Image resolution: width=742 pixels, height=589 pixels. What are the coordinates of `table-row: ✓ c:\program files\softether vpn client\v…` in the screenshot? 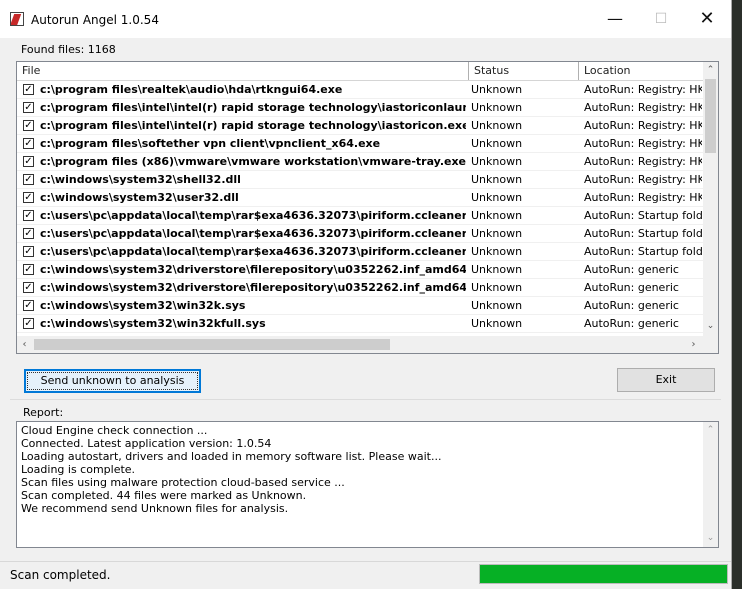 It's located at (360, 144).